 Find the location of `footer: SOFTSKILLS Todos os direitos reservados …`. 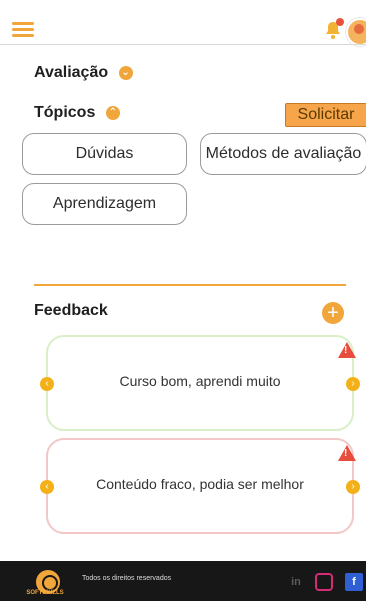

footer: SOFTSKILLS Todos os direitos reservados … is located at coordinates (183, 581).